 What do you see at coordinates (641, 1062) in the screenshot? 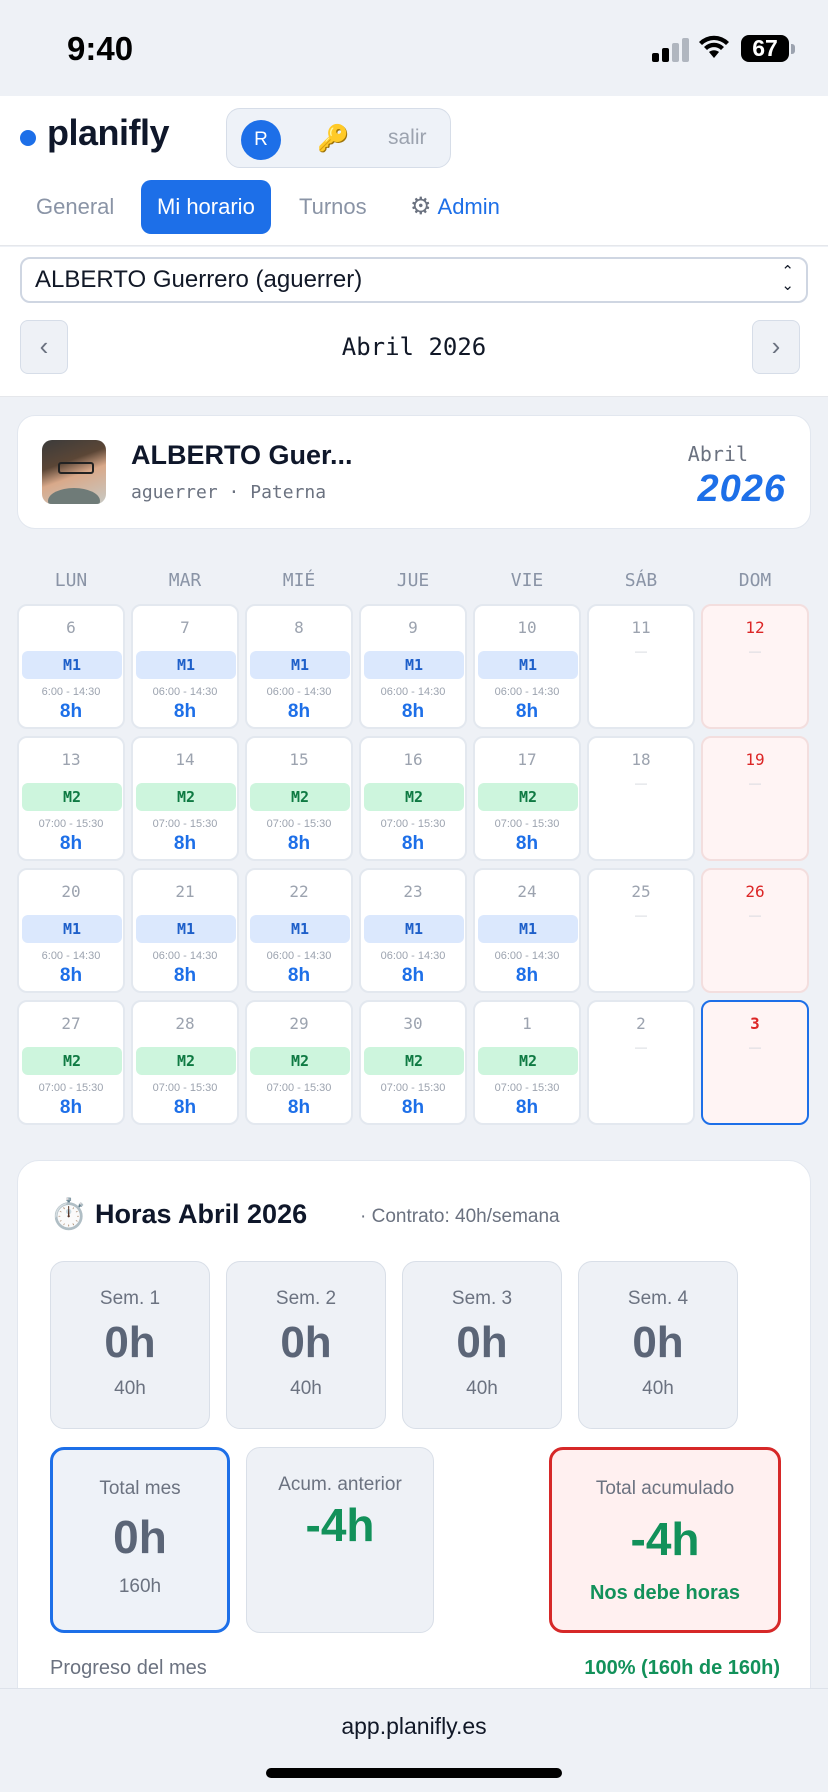
I see `calendar-day-cell: 2—` at bounding box center [641, 1062].